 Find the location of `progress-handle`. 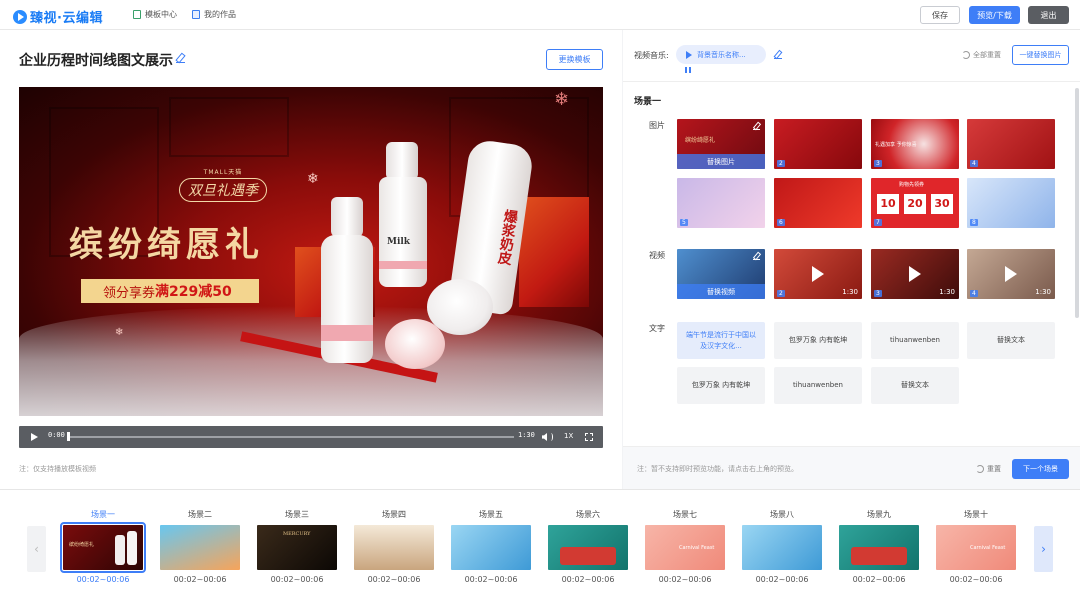

progress-handle is located at coordinates (68, 436).